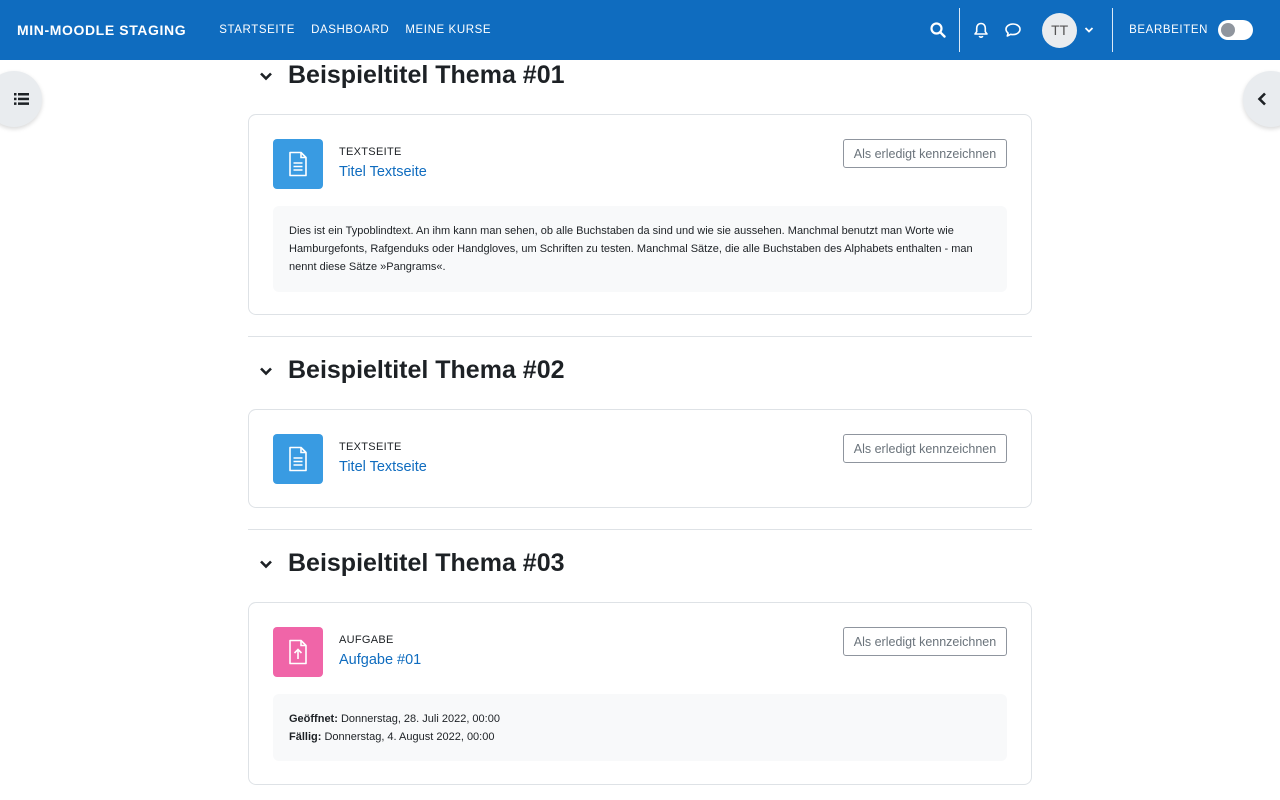  Describe the element at coordinates (420, 719) in the screenshot. I see `open-date-value: Donnerstag, 28. Juli 2022, 00:00` at that location.